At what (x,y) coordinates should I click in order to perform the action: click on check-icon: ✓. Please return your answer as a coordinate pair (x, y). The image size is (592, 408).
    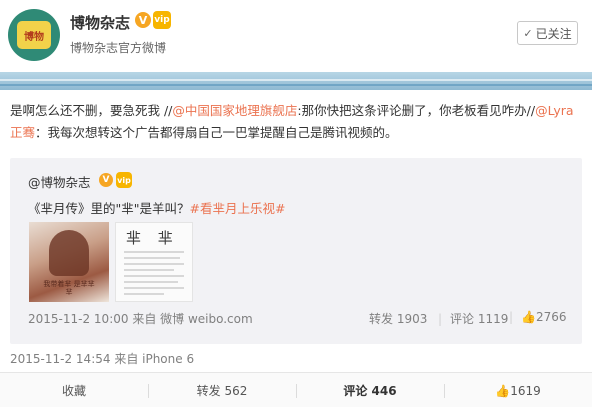
    Looking at the image, I should click on (528, 33).